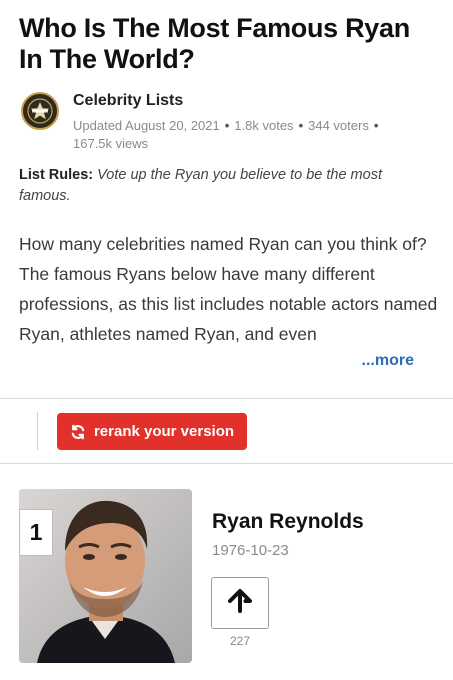  What do you see at coordinates (388, 361) in the screenshot?
I see `more-link: ...more` at bounding box center [388, 361].